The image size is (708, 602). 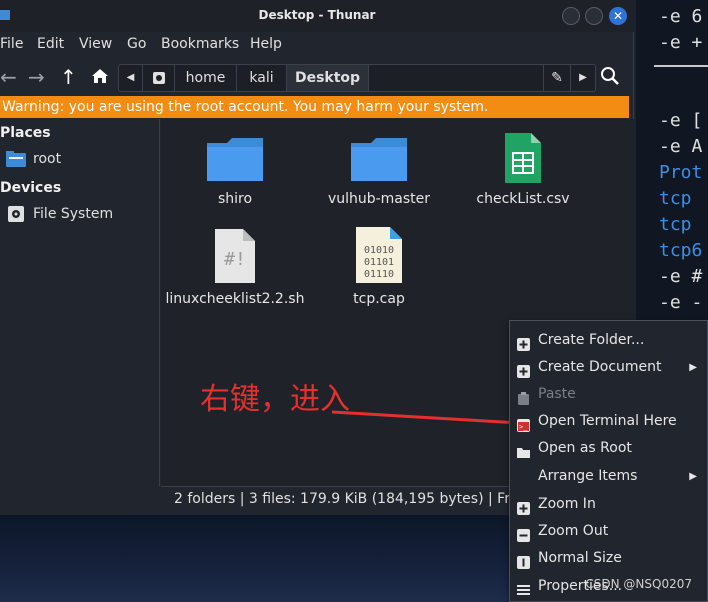 I want to click on file-item-binary: 01010 01101 01110 tcp.cap, so click(x=379, y=266).